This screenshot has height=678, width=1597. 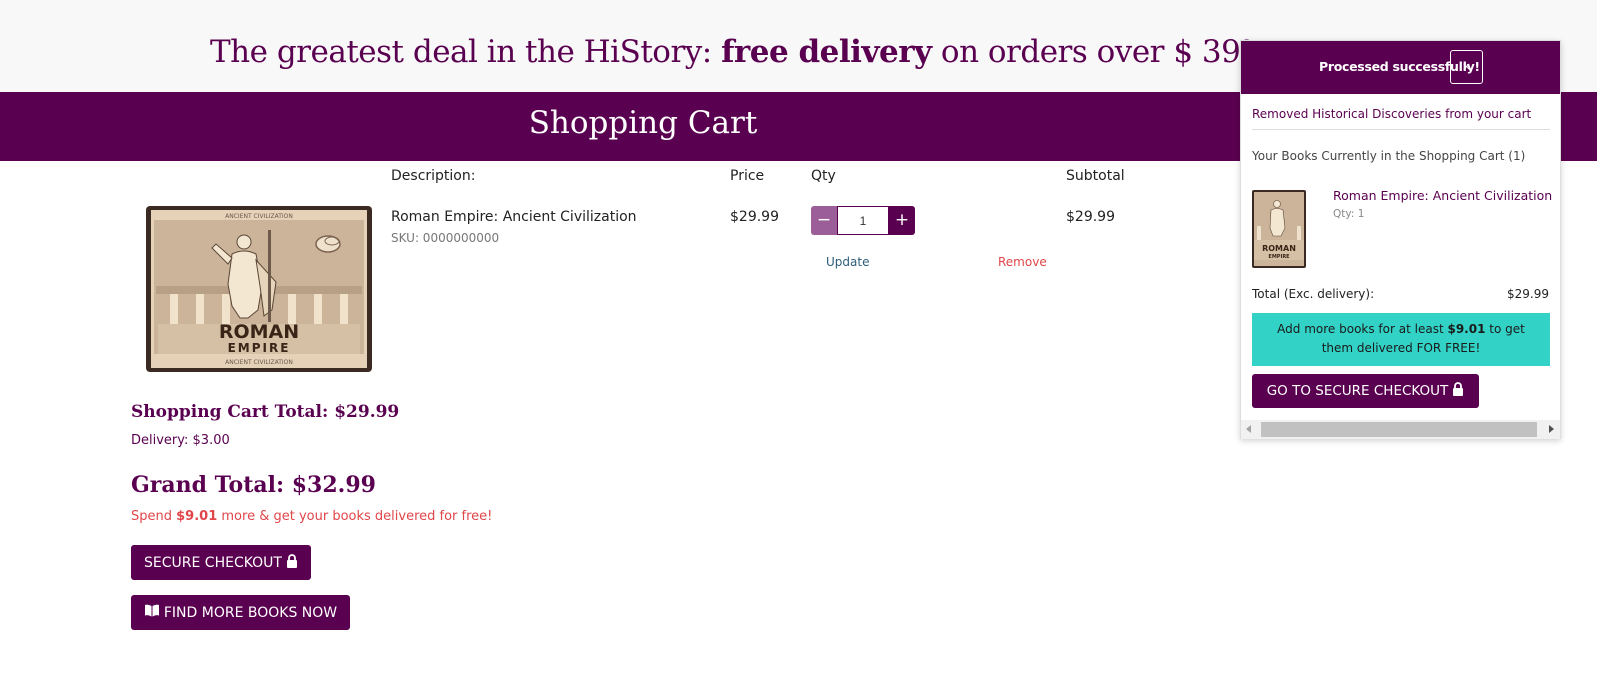 I want to click on toast-total-label: Total (Exc. delivery):, so click(x=1313, y=294).